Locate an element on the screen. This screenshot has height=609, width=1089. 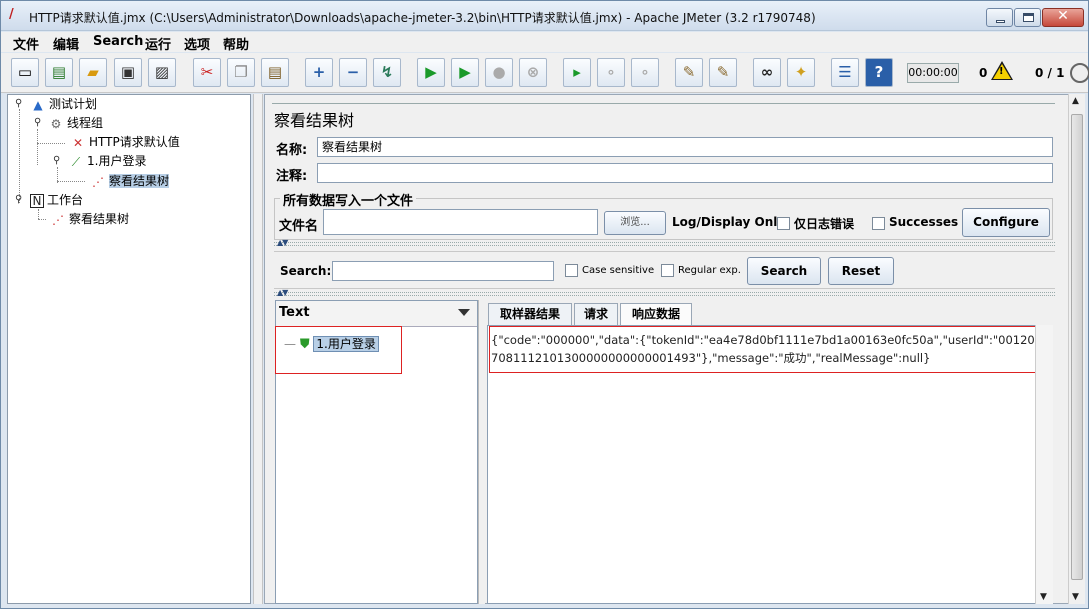
menu-bar: 文件 编辑 Search 运行 选项 帮助 is located at coordinates (544, 42).